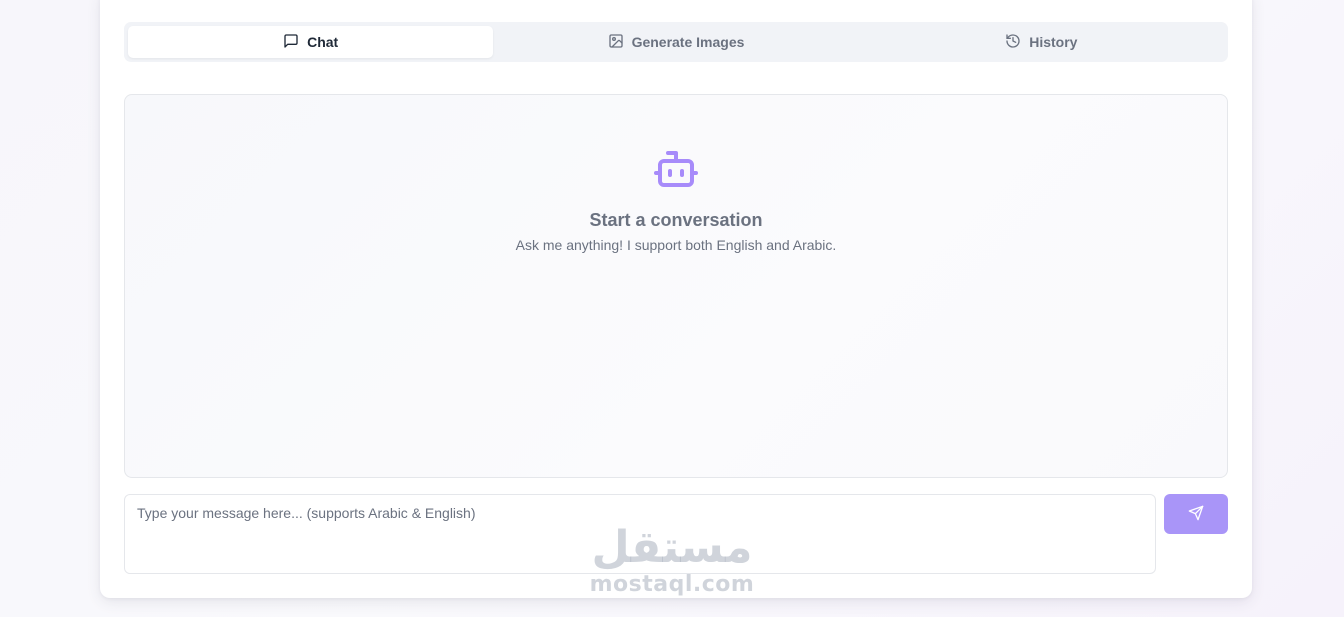 The image size is (1344, 617). I want to click on tab-history: History, so click(1041, 42).